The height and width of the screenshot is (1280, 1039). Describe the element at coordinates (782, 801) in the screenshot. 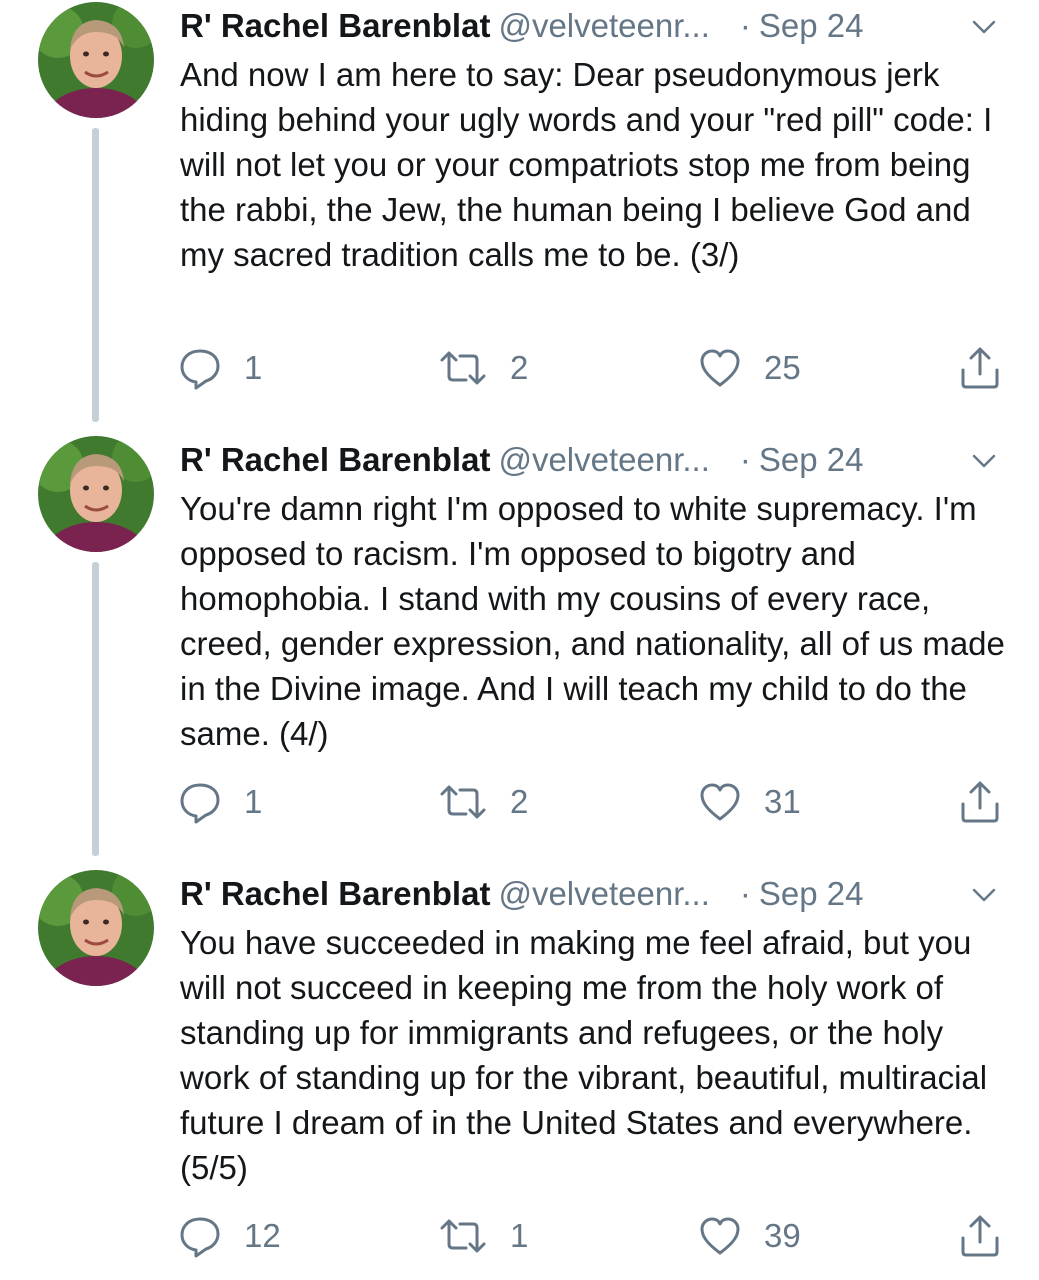

I see `like-count: 31` at that location.